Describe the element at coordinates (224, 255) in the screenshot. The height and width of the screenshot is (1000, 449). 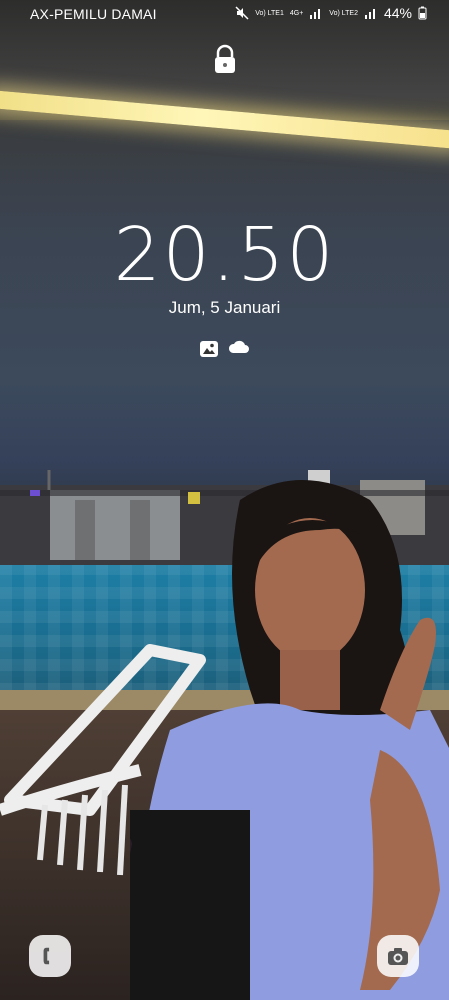
I see `clock: 20.50` at that location.